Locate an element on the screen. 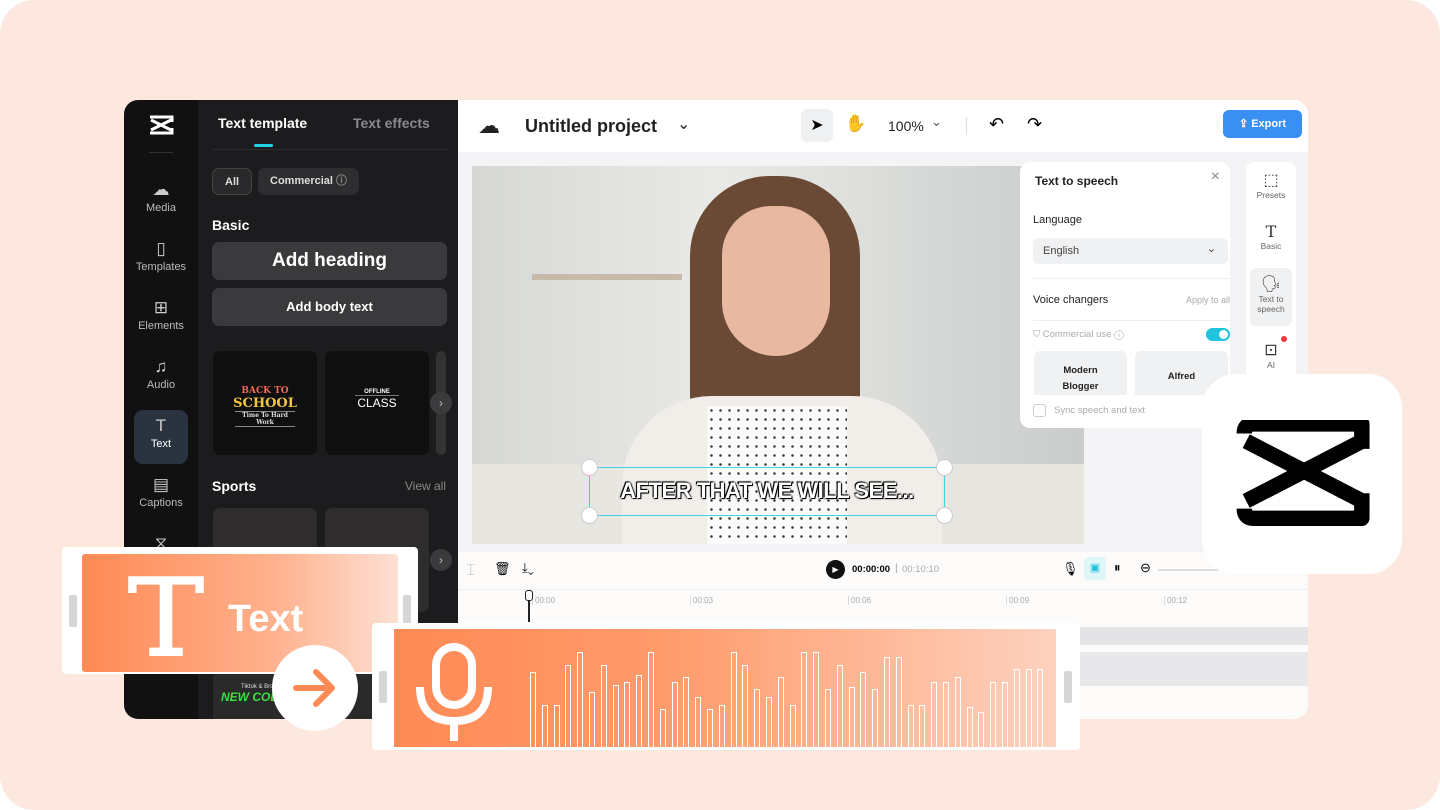 The image size is (1440, 810). sidebar-item-templates: ▯ Templates is located at coordinates (161, 260).